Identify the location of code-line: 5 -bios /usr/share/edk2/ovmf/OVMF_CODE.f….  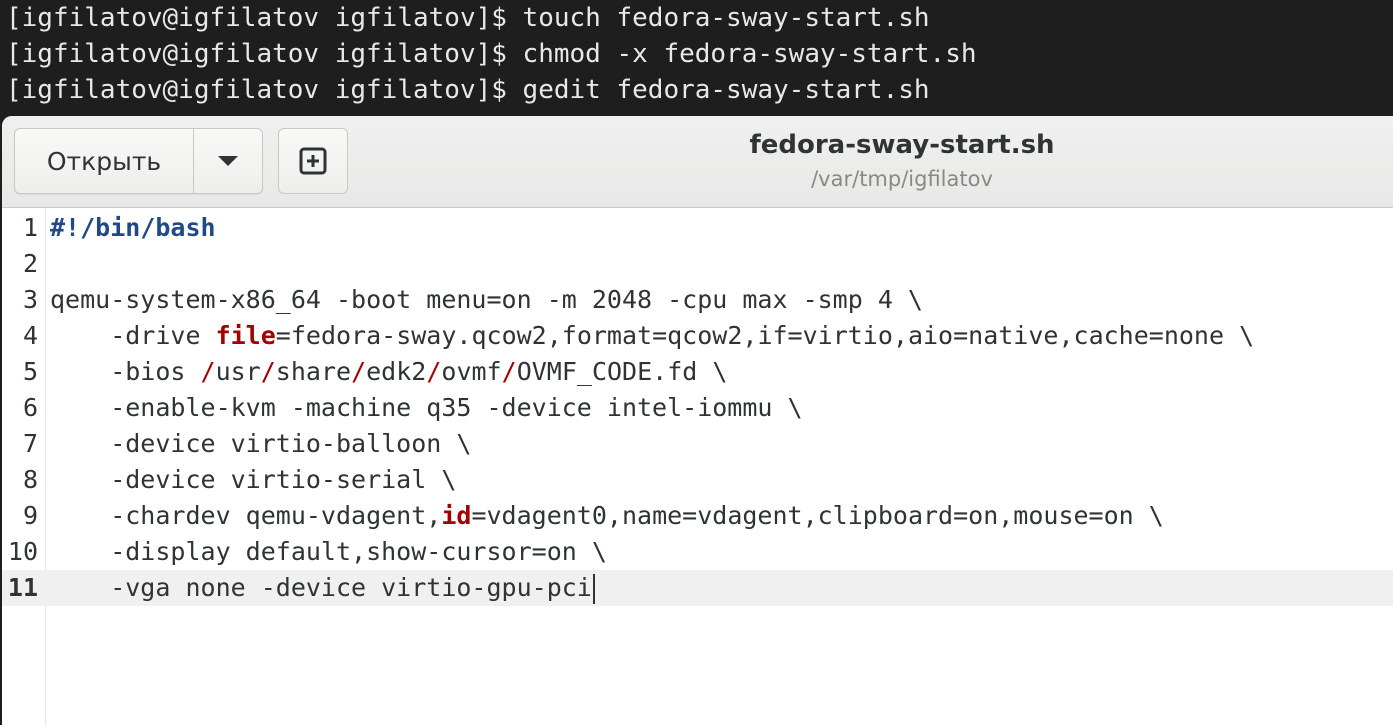
(697, 372).